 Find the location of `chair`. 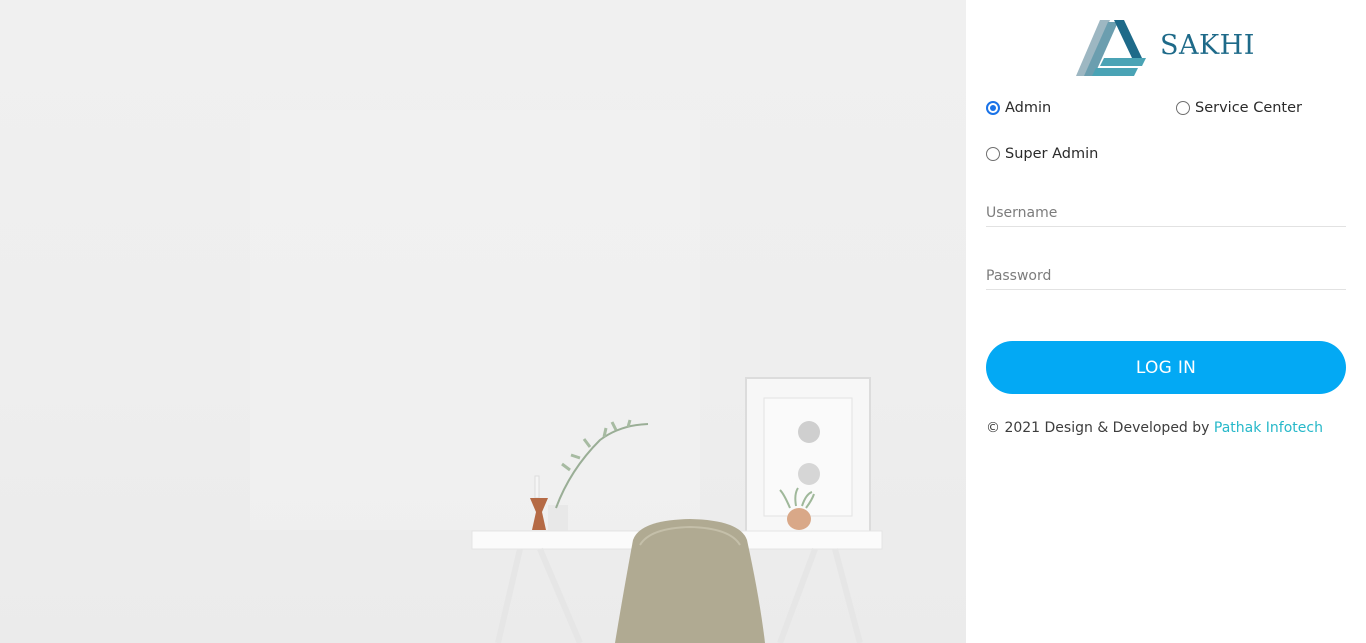

chair is located at coordinates (690, 581).